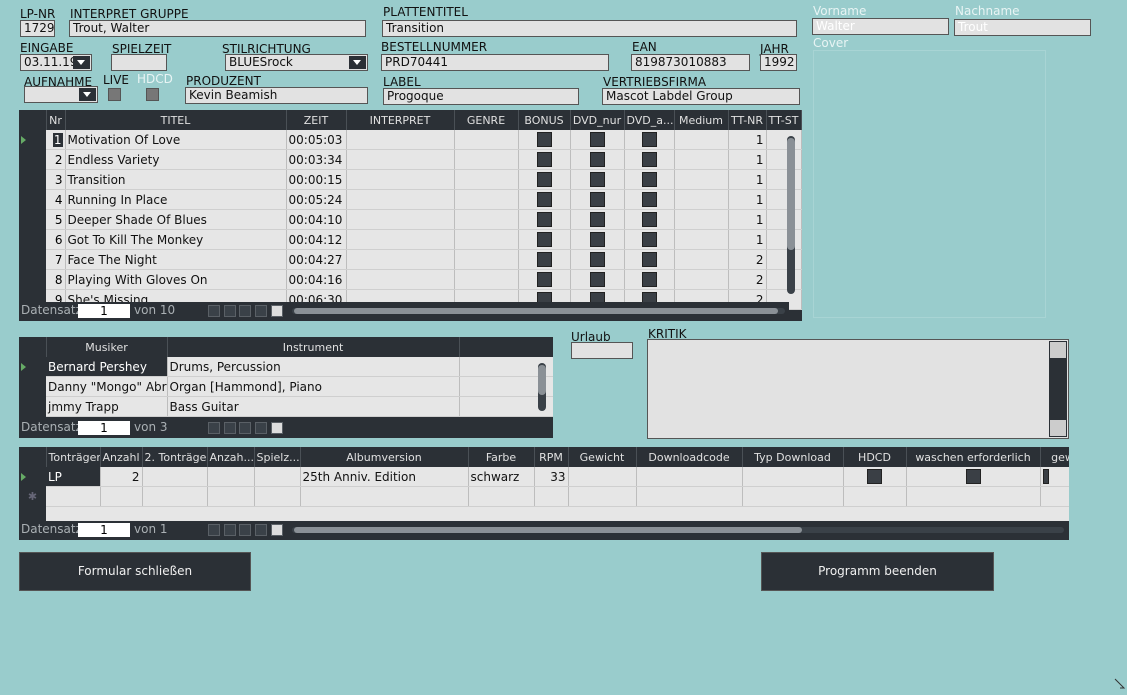 This screenshot has width=1127, height=695. What do you see at coordinates (61, 94) in the screenshot?
I see `aufnahme-select` at bounding box center [61, 94].